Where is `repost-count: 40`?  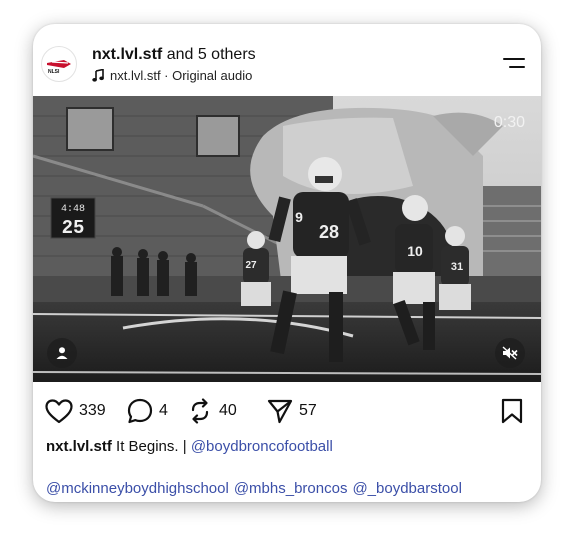
repost-count: 40 is located at coordinates (228, 410).